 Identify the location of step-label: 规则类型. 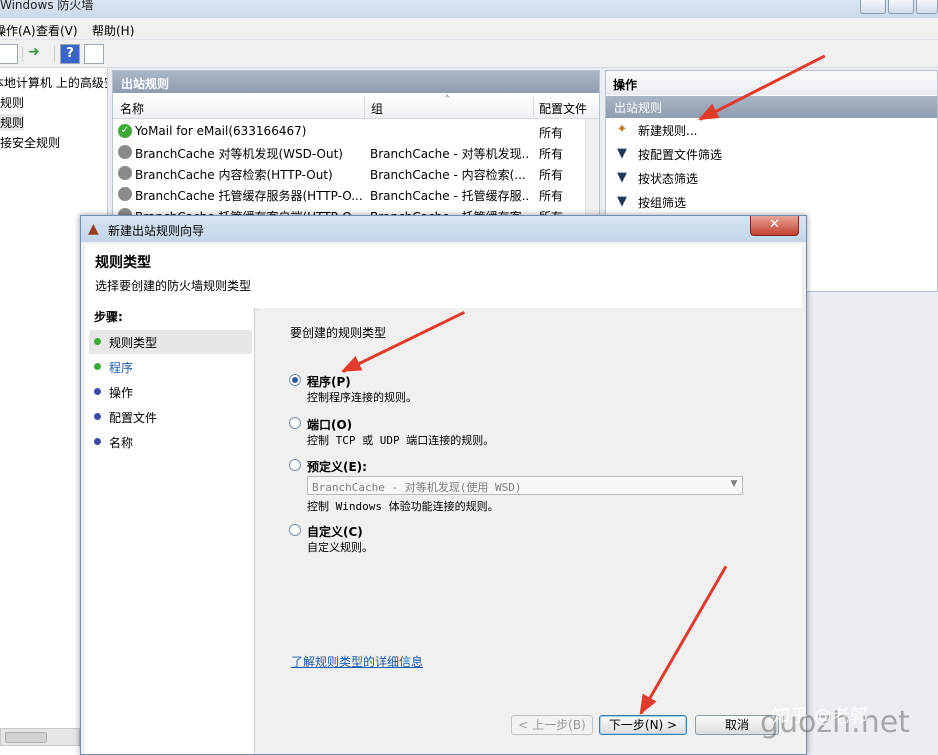
(133, 343).